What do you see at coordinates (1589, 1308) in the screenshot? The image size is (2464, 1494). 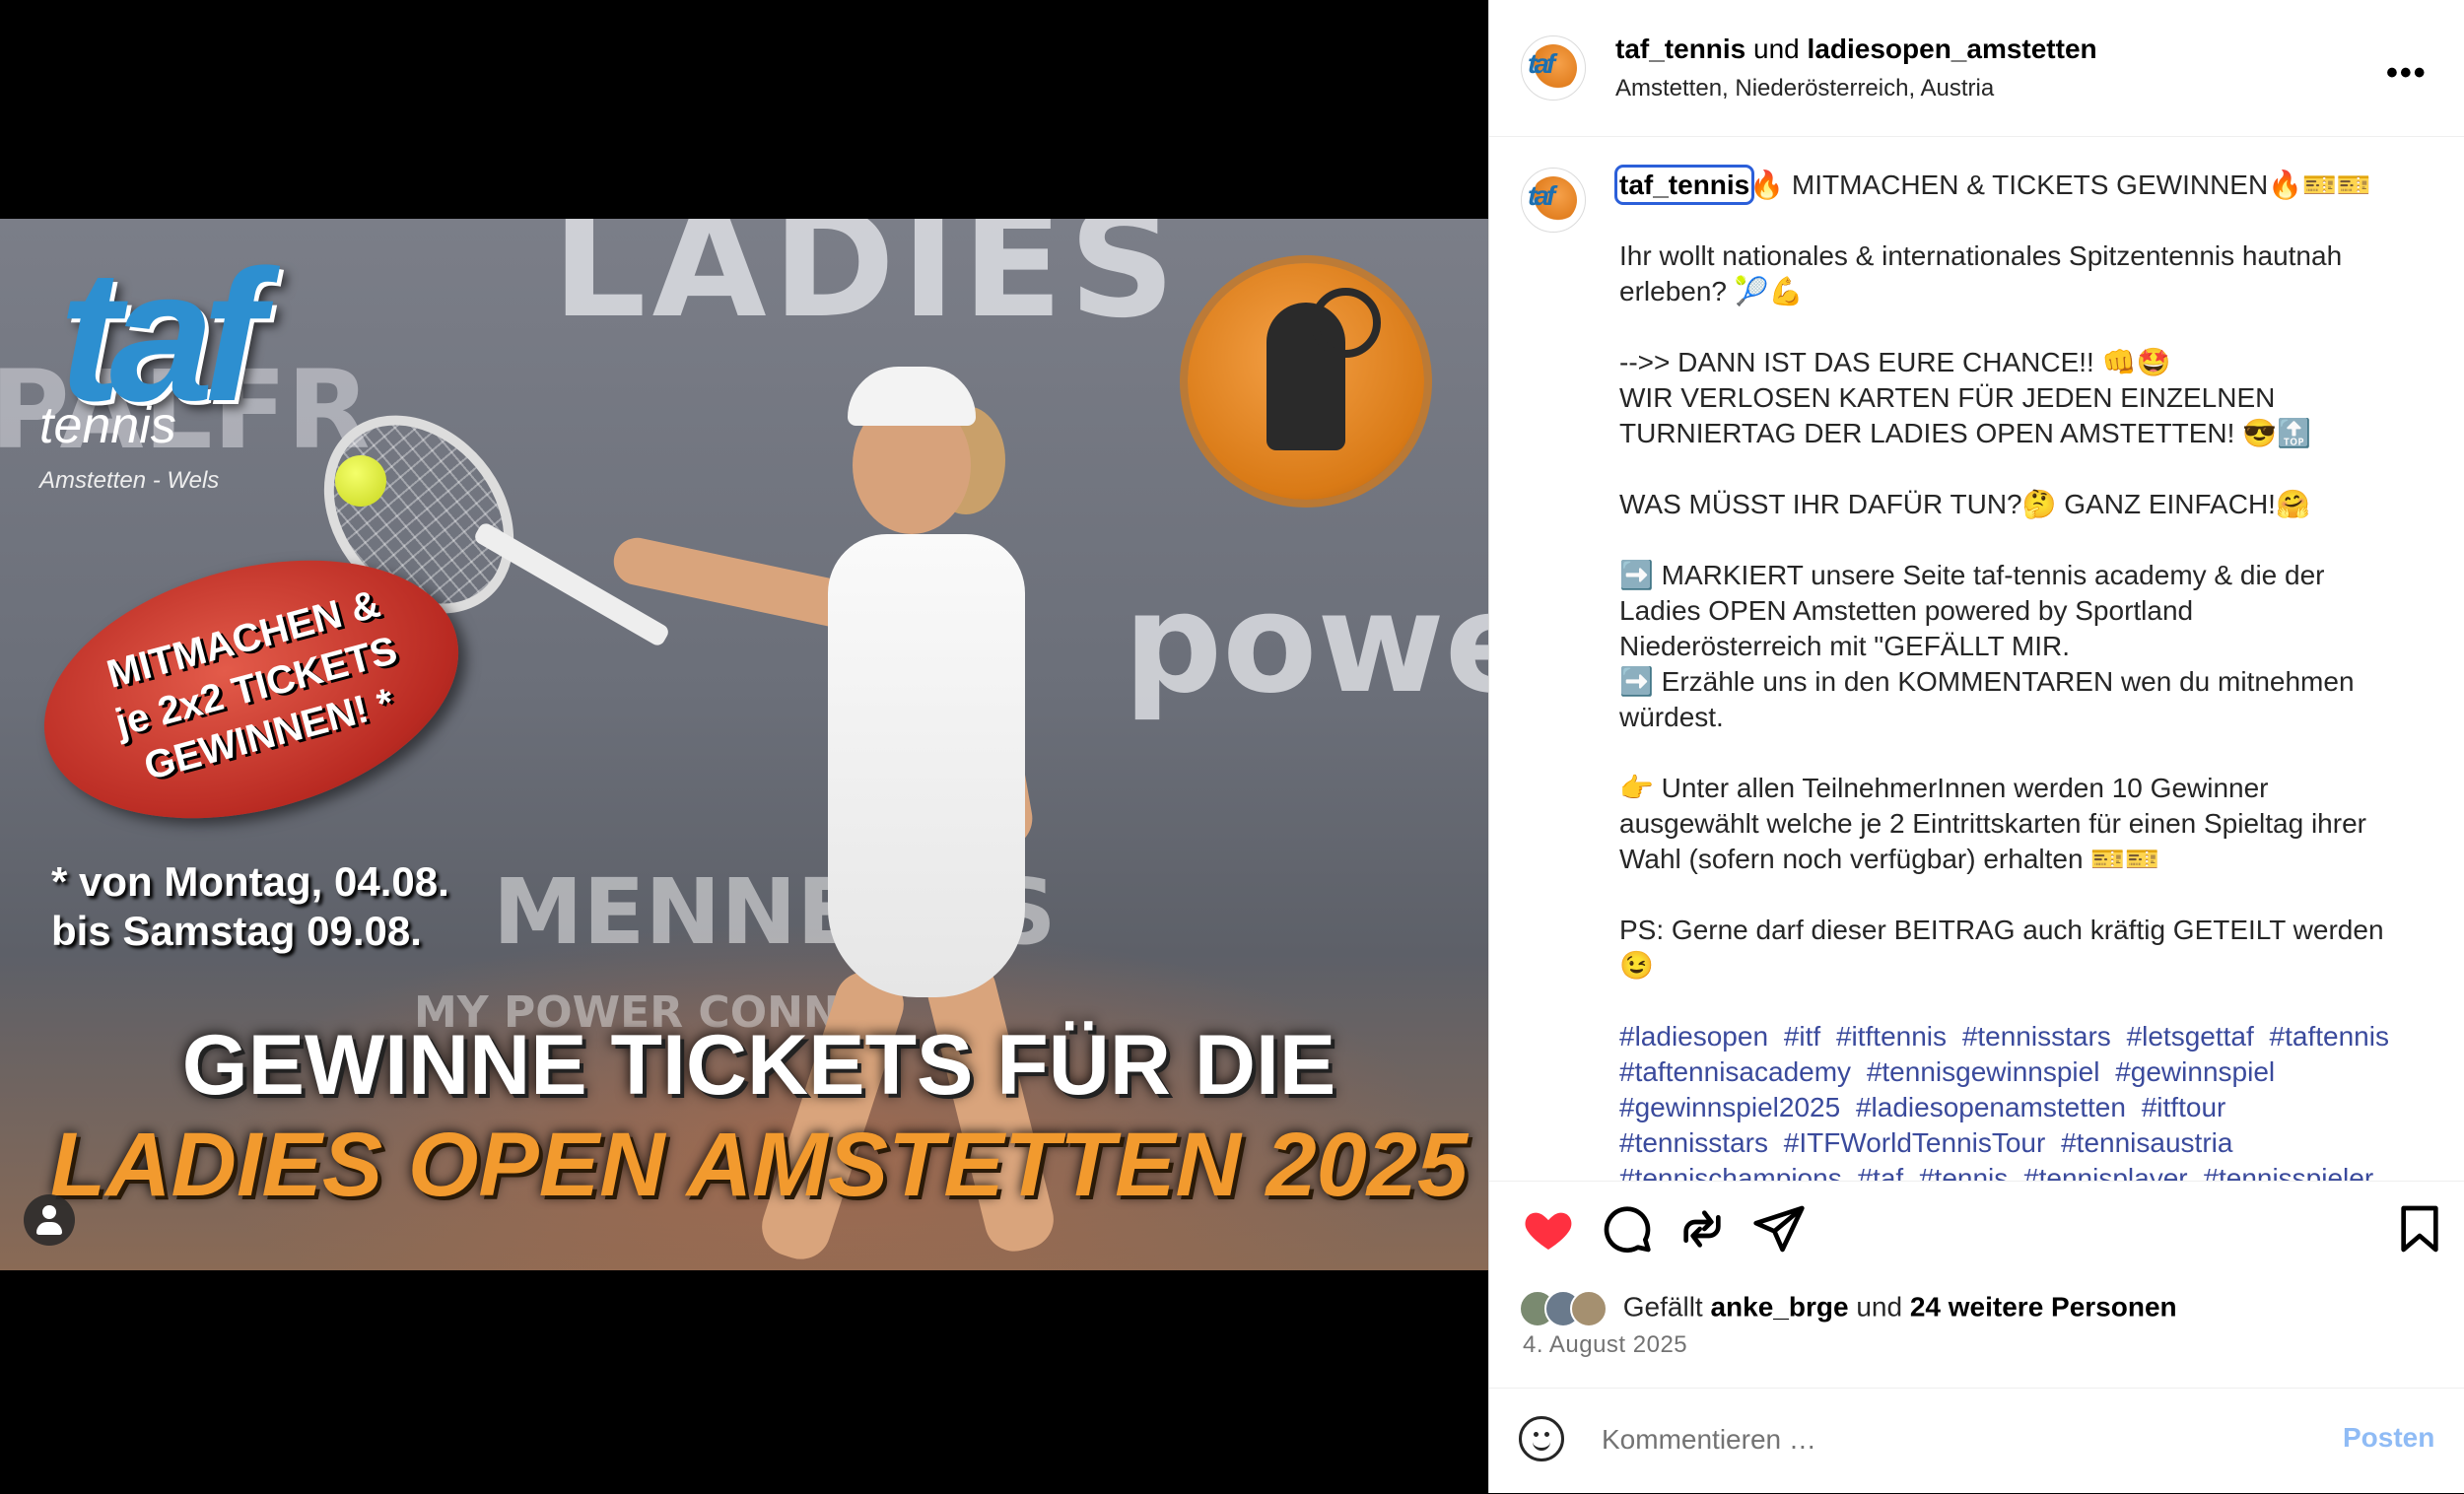 I see `liker-avatar` at bounding box center [1589, 1308].